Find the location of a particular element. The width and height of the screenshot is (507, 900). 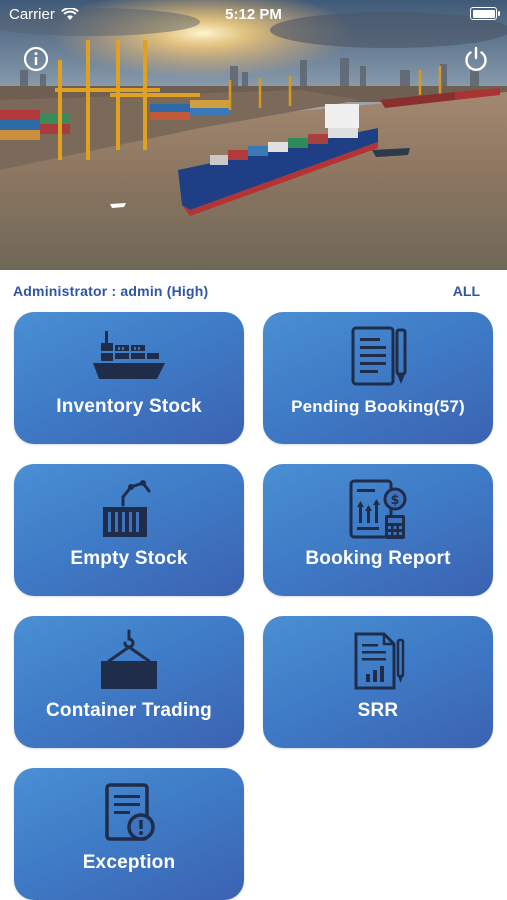

document-pen-icon is located at coordinates (379, 356).